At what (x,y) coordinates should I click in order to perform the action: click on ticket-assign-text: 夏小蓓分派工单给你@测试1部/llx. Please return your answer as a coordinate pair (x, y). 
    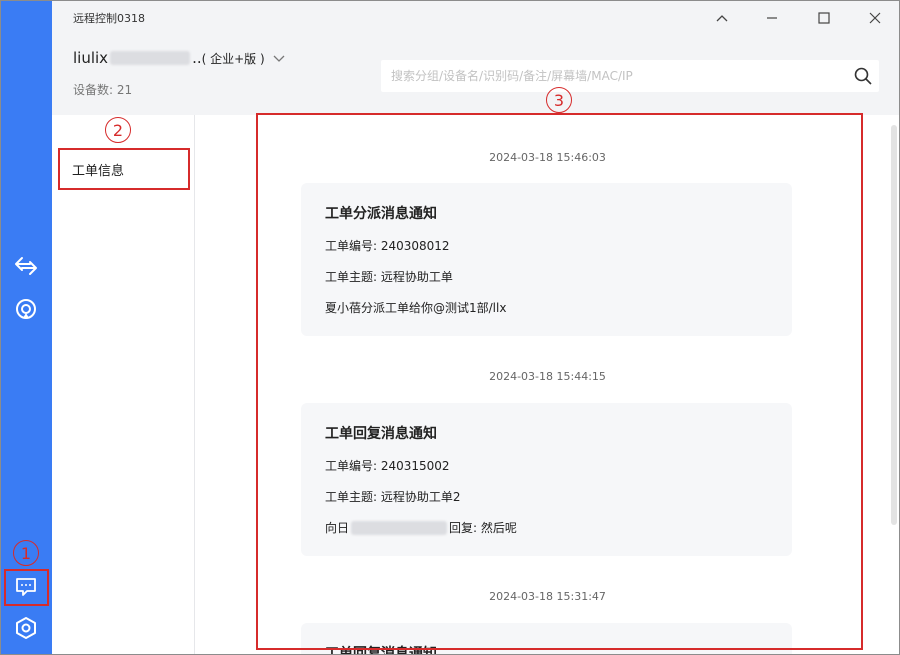
    Looking at the image, I should click on (416, 308).